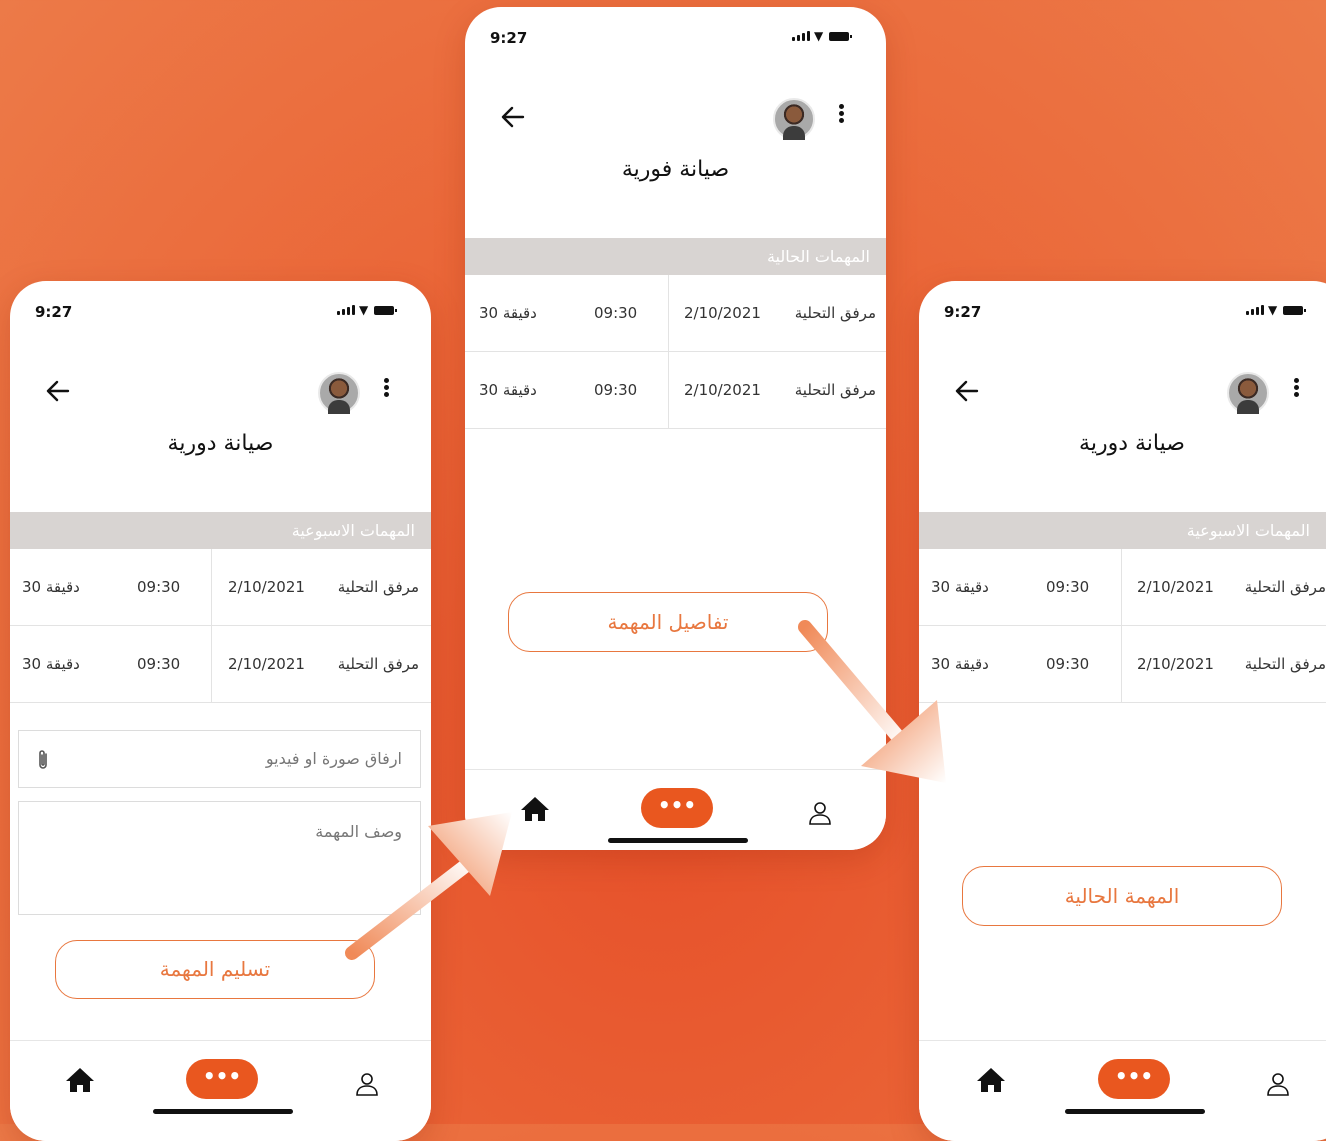  Describe the element at coordinates (43, 760) in the screenshot. I see `paperclip-icon` at that location.